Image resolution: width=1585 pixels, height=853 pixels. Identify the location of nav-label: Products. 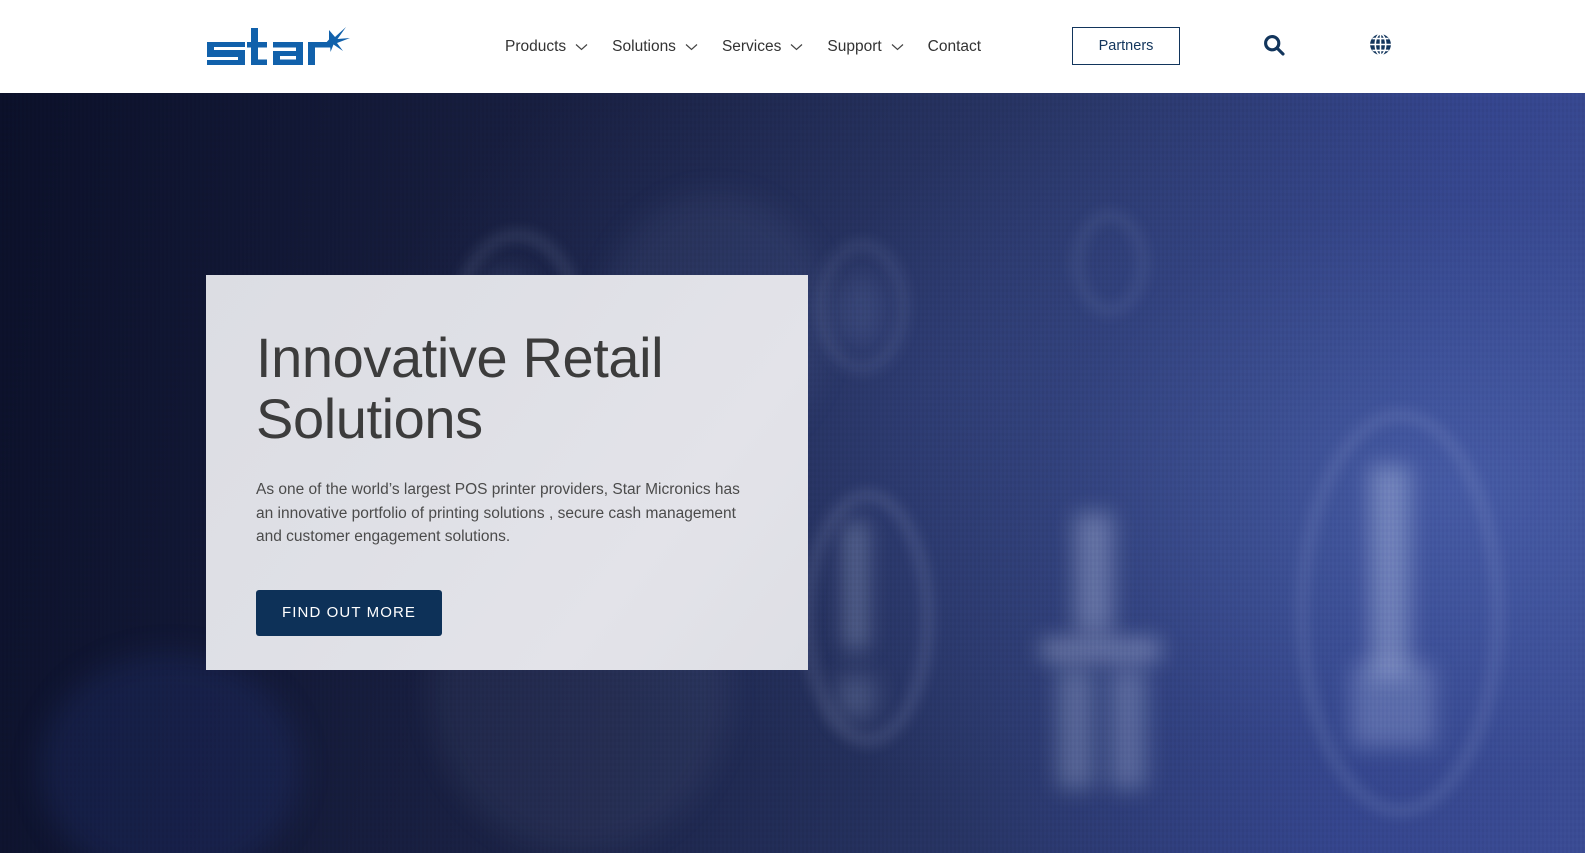
(536, 46).